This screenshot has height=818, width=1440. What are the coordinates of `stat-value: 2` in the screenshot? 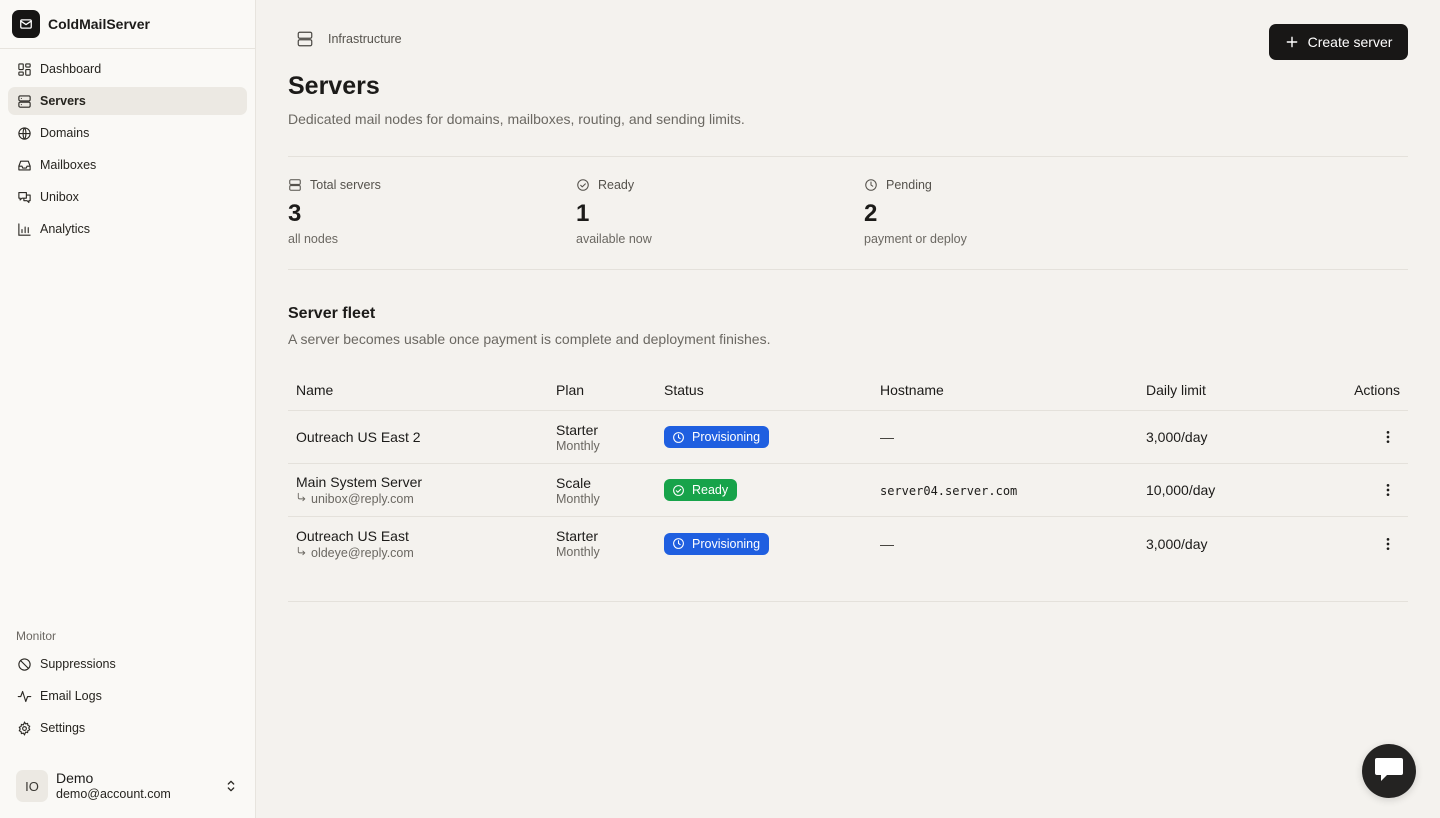 It's located at (871, 213).